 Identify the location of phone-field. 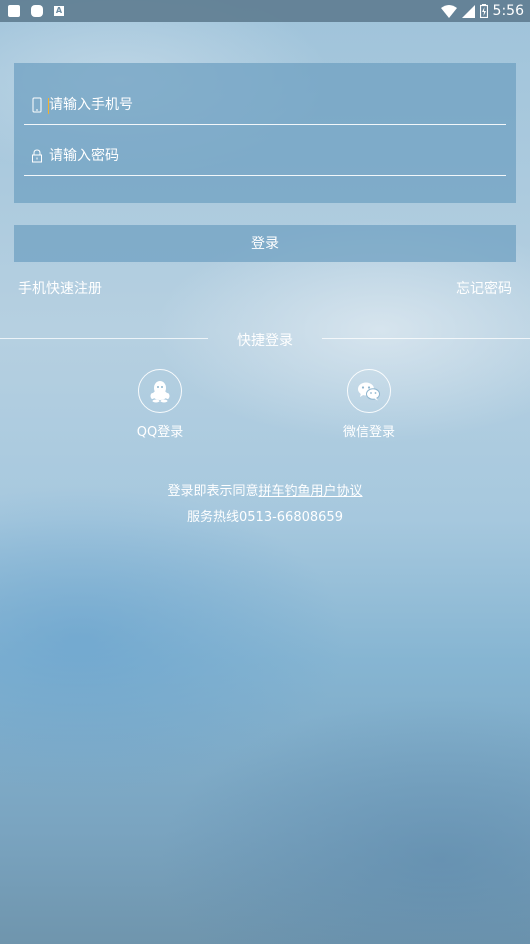
(265, 106).